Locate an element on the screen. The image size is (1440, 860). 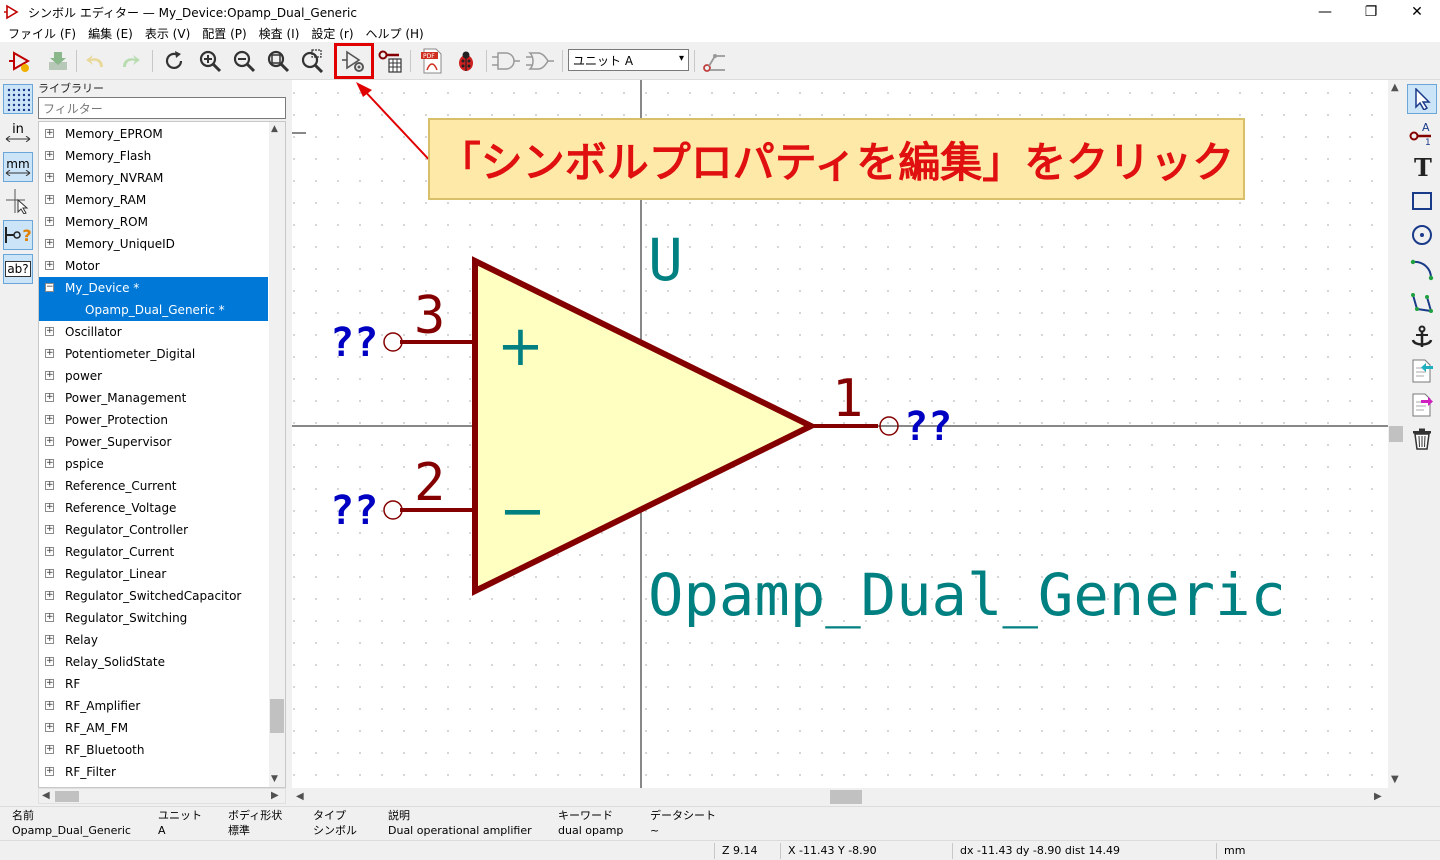
cursor-crosshair-icon is located at coordinates (18, 201).